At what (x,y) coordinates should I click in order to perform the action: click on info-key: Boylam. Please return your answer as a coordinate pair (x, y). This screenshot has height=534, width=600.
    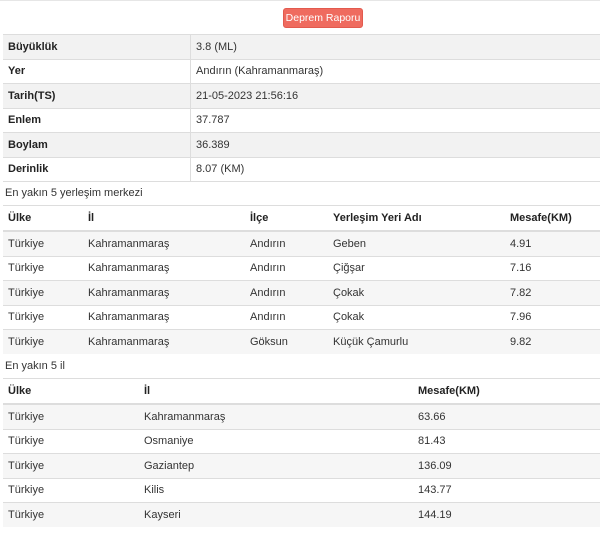
    Looking at the image, I should click on (97, 145).